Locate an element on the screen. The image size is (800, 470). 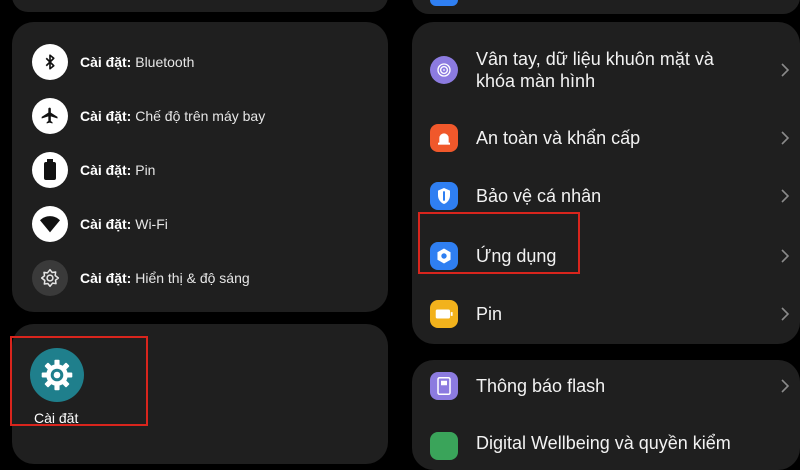
quick-setting-display: Cài đặt: Hiển thị & độ sáng is located at coordinates (141, 278).